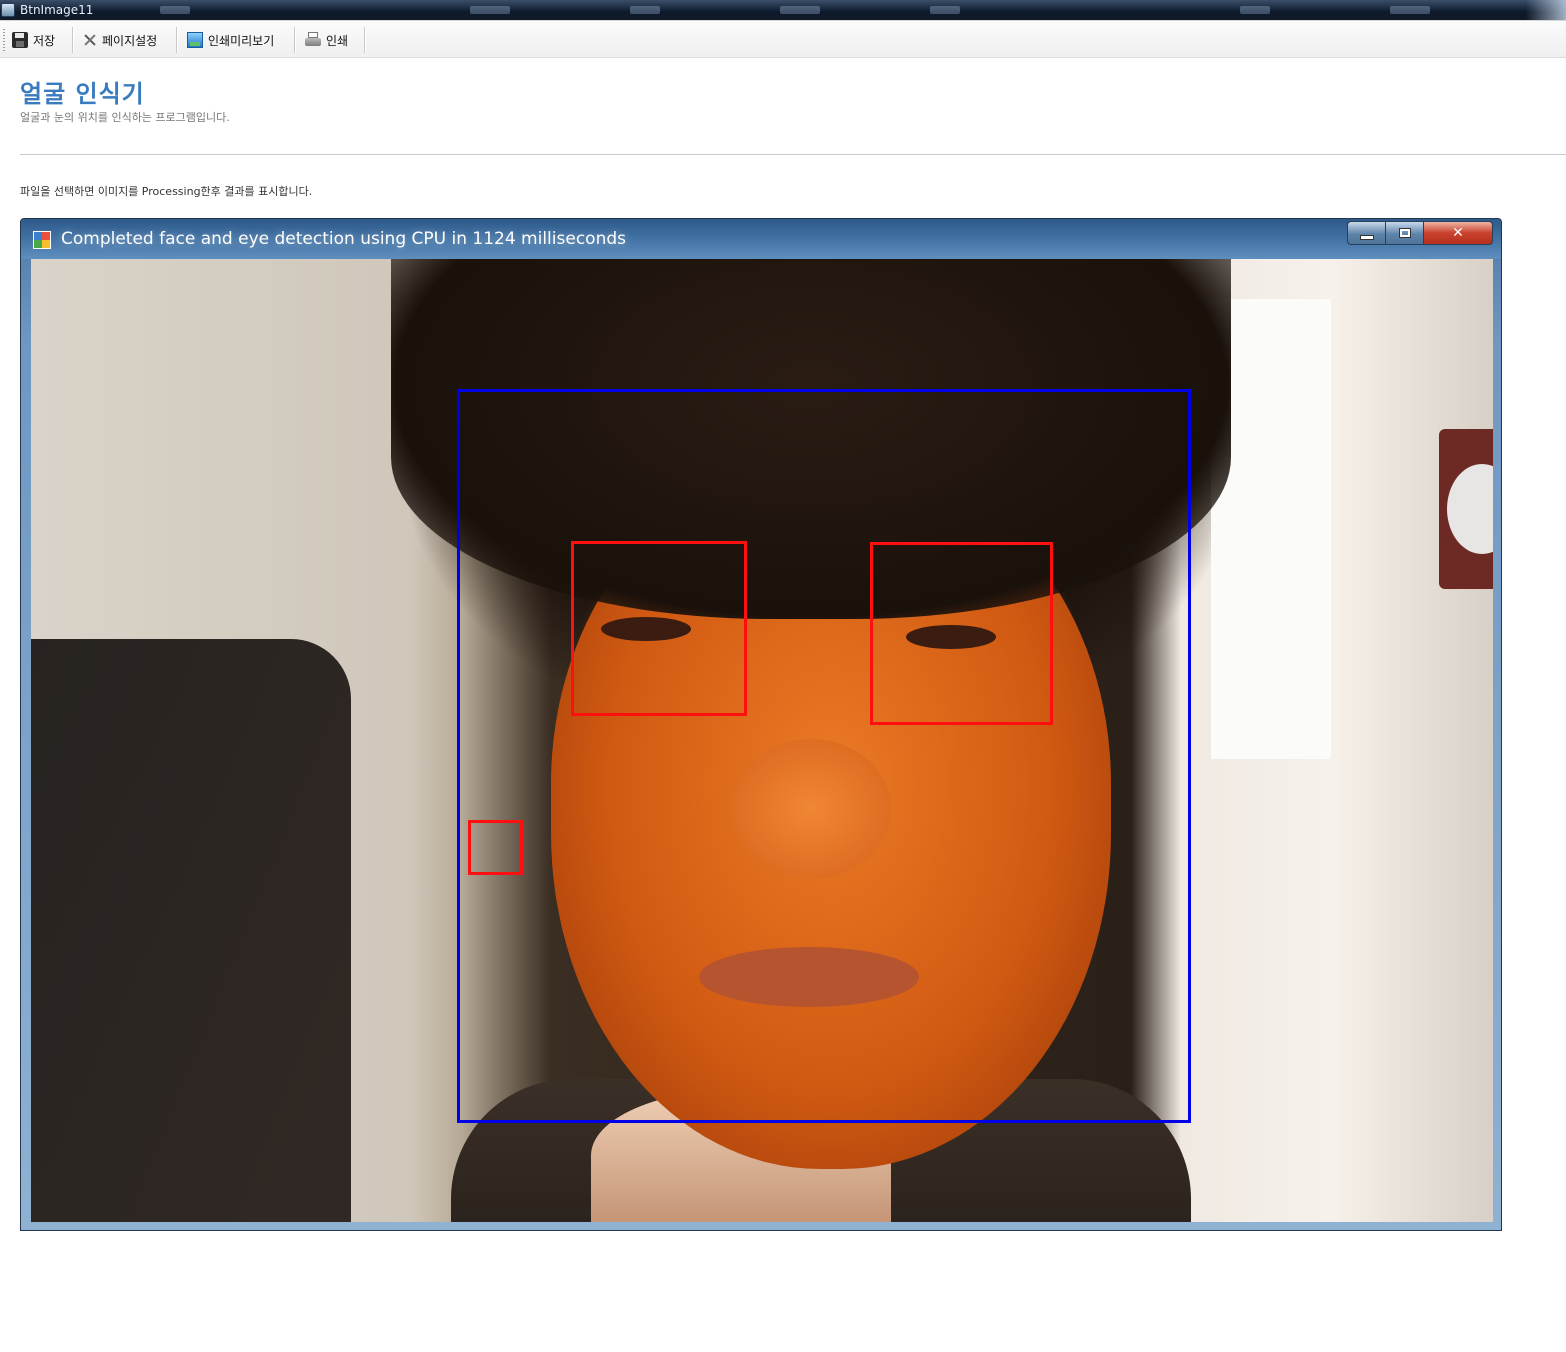 The image size is (1566, 1352). What do you see at coordinates (42, 240) in the screenshot?
I see `result-window-icon` at bounding box center [42, 240].